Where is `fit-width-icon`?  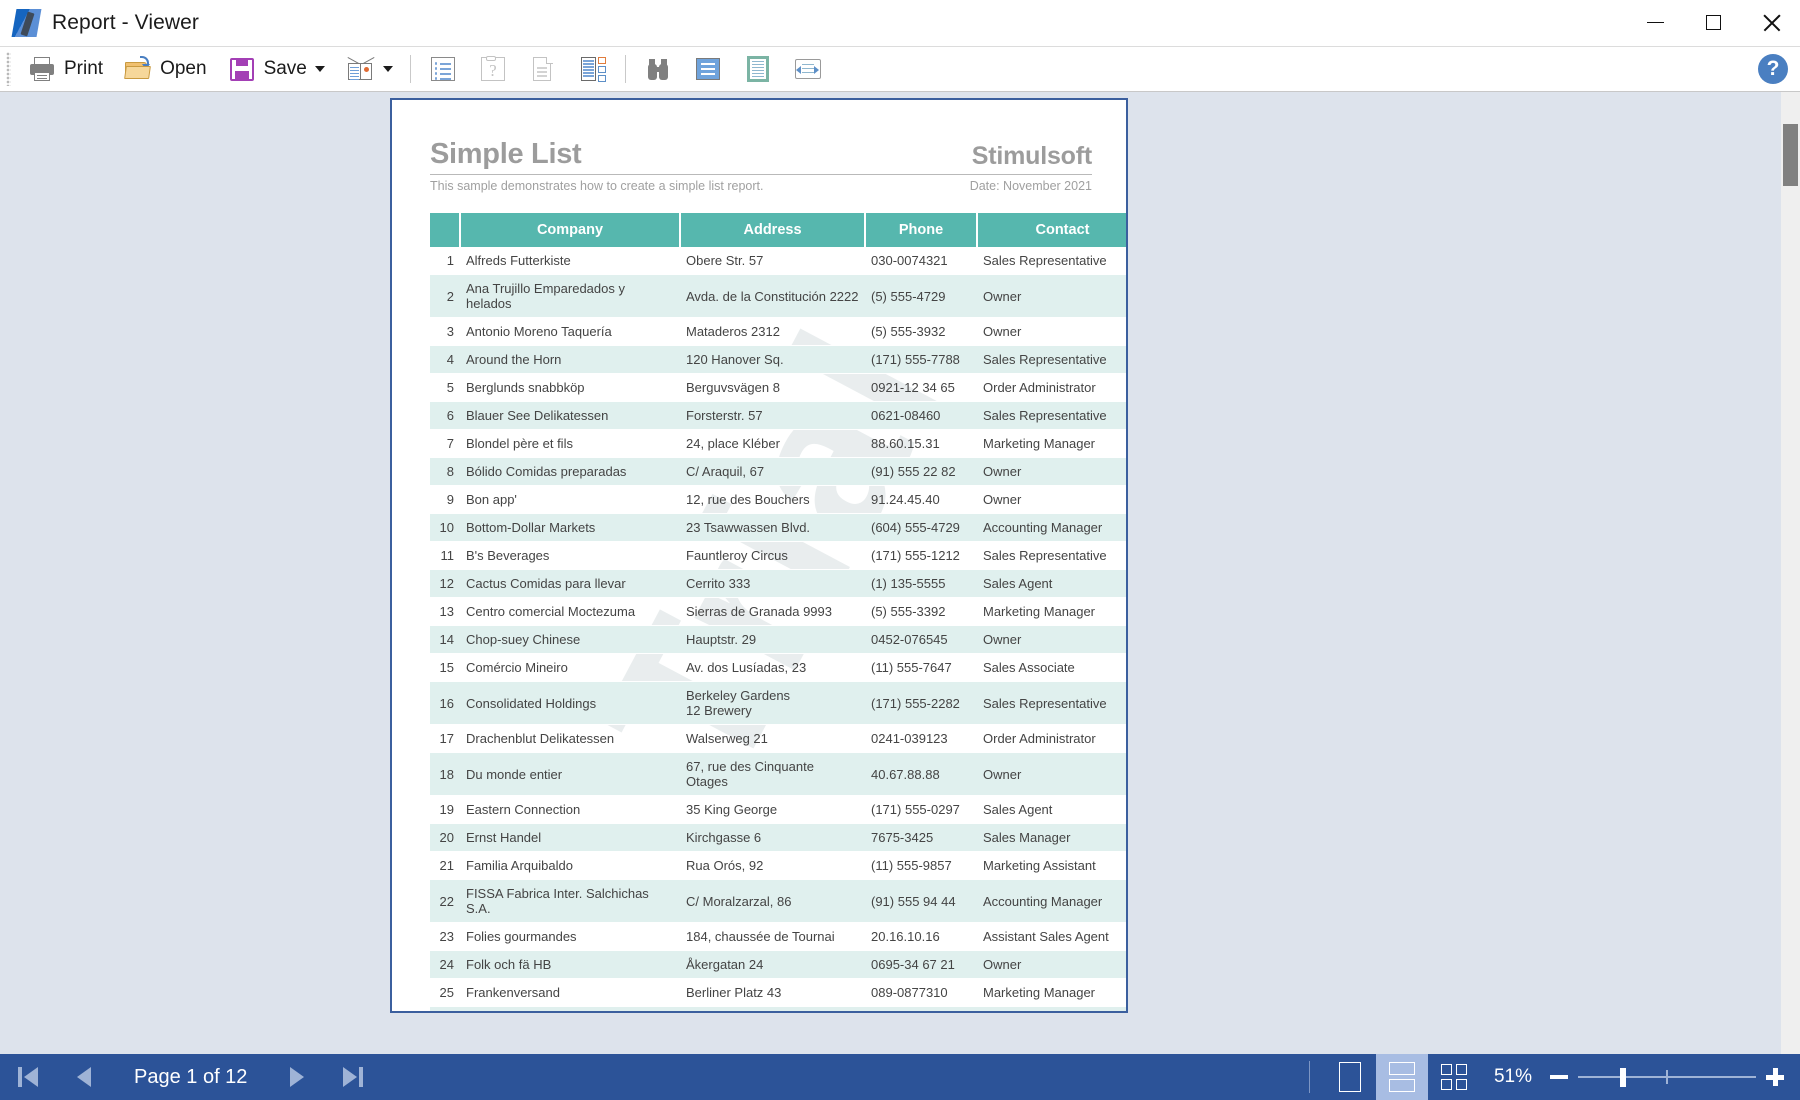 fit-width-icon is located at coordinates (808, 69).